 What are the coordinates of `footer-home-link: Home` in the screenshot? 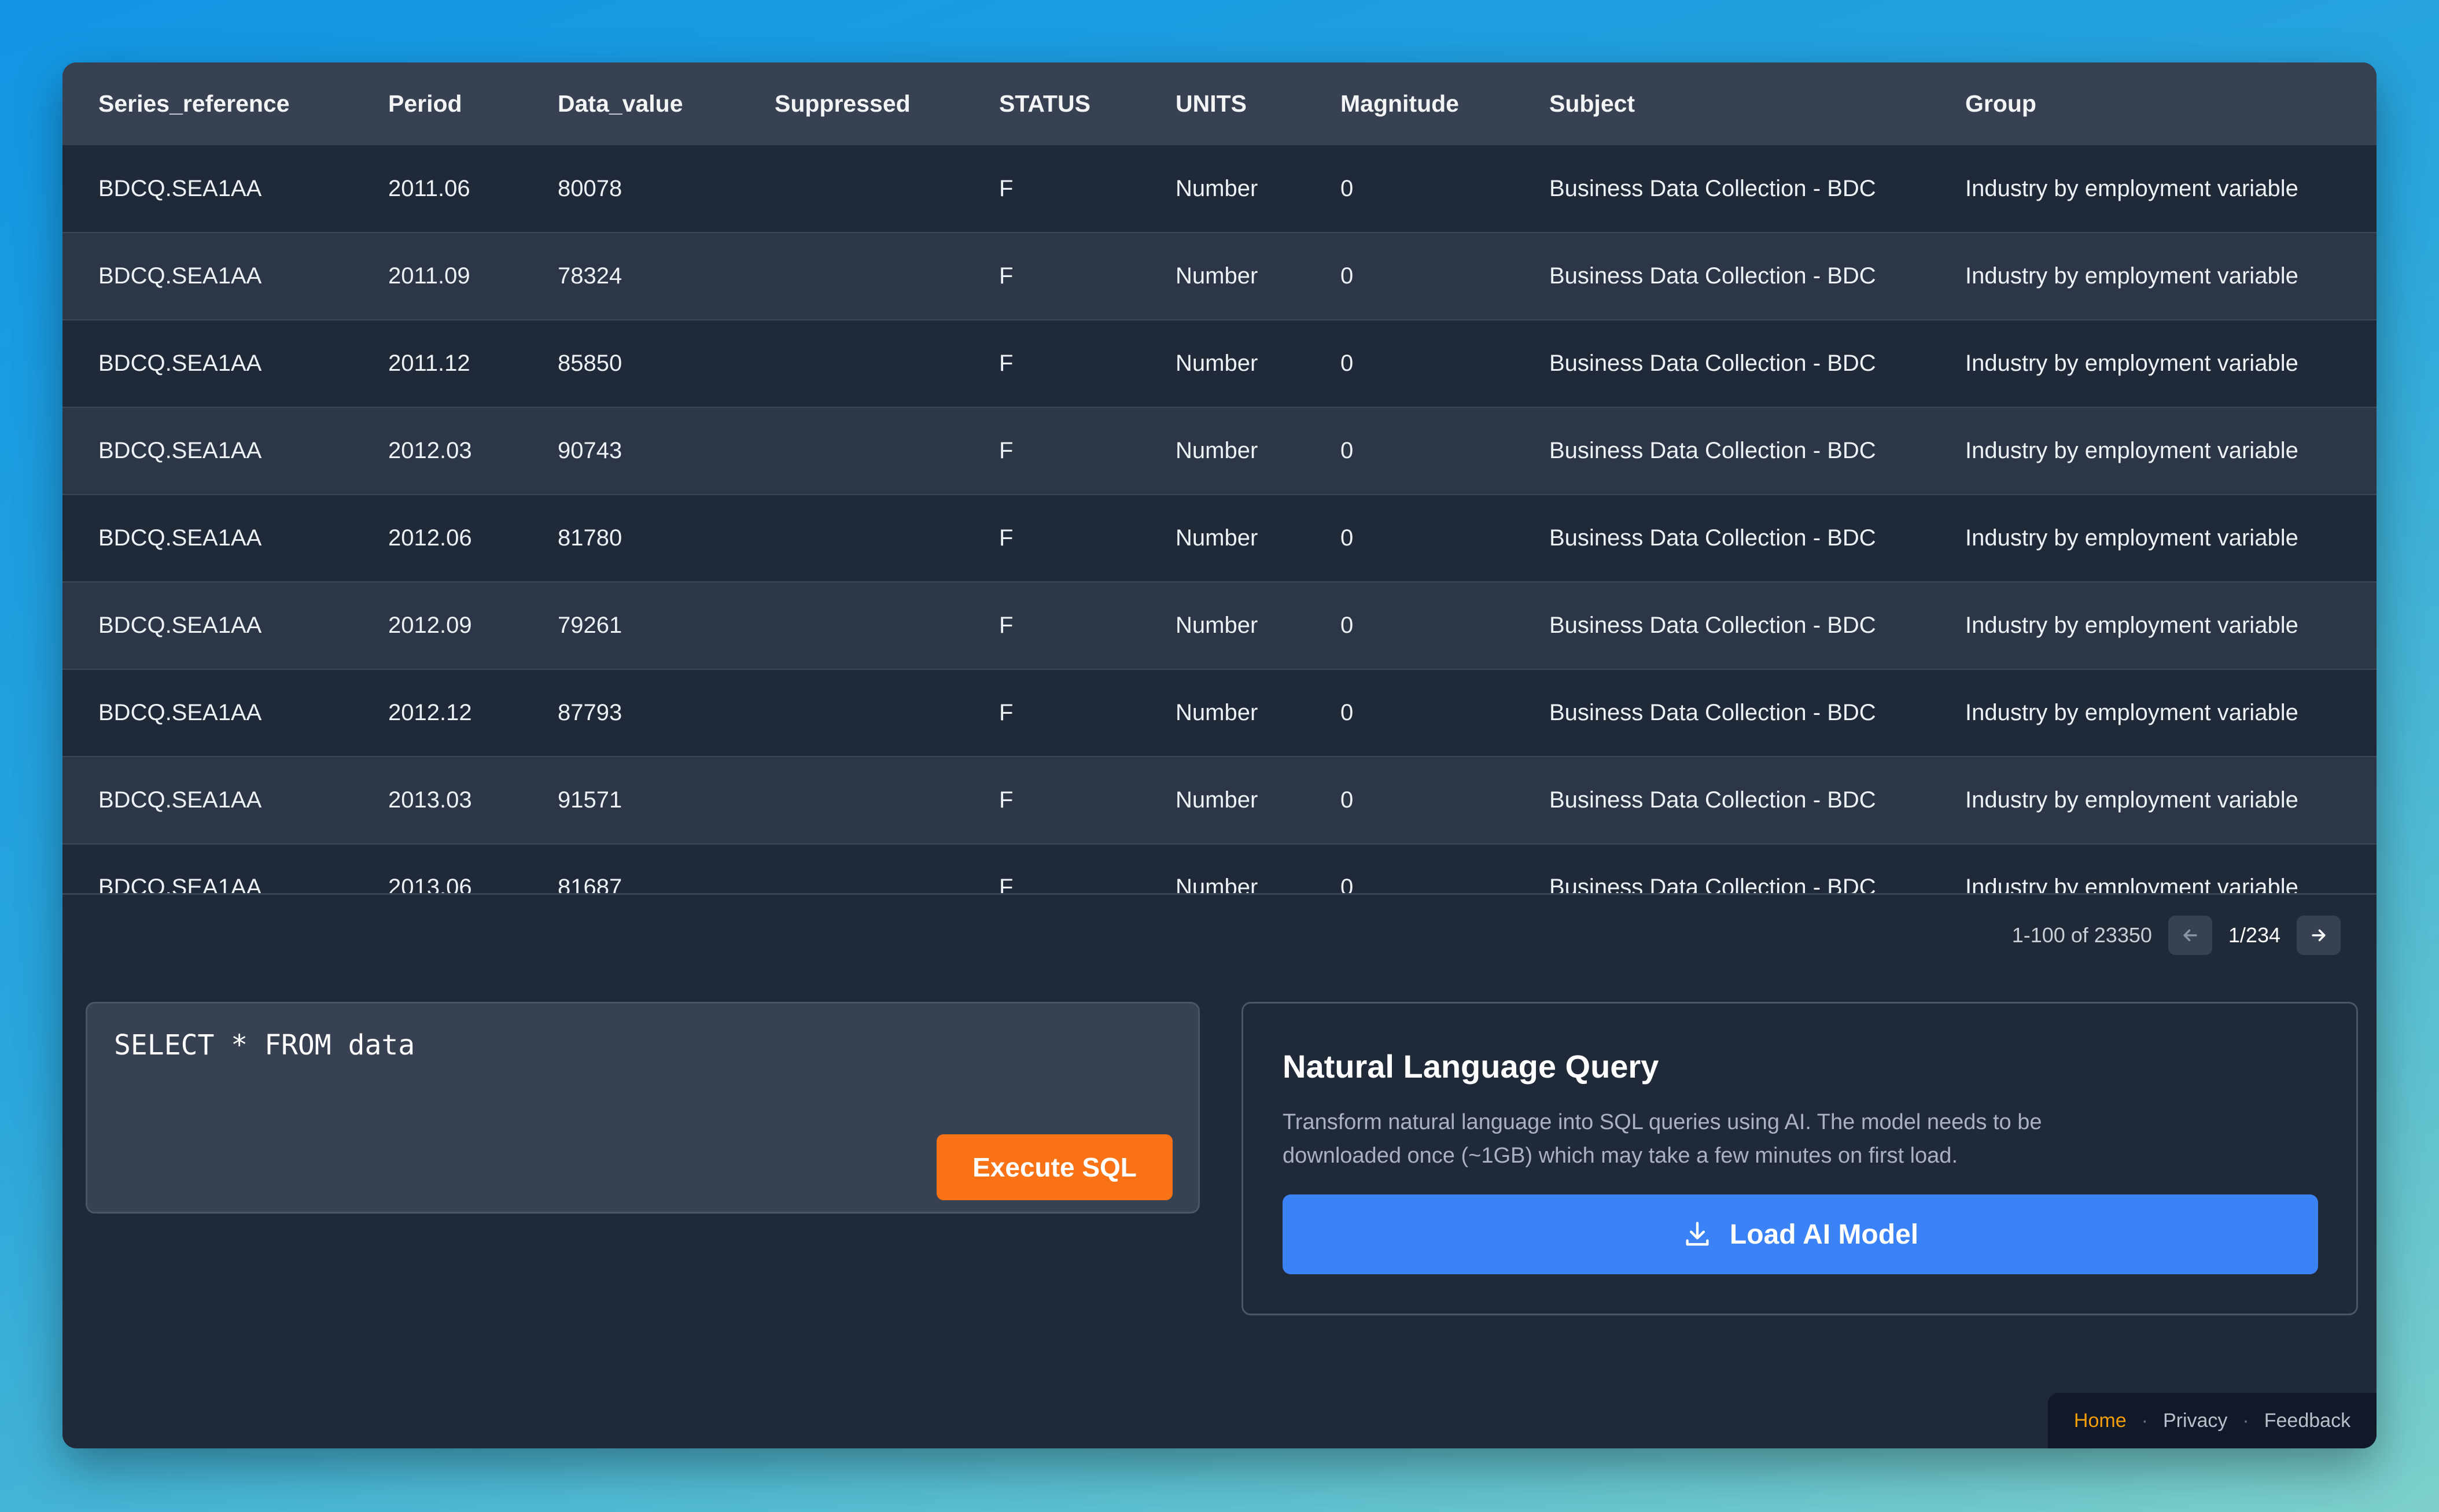 It's located at (2100, 1421).